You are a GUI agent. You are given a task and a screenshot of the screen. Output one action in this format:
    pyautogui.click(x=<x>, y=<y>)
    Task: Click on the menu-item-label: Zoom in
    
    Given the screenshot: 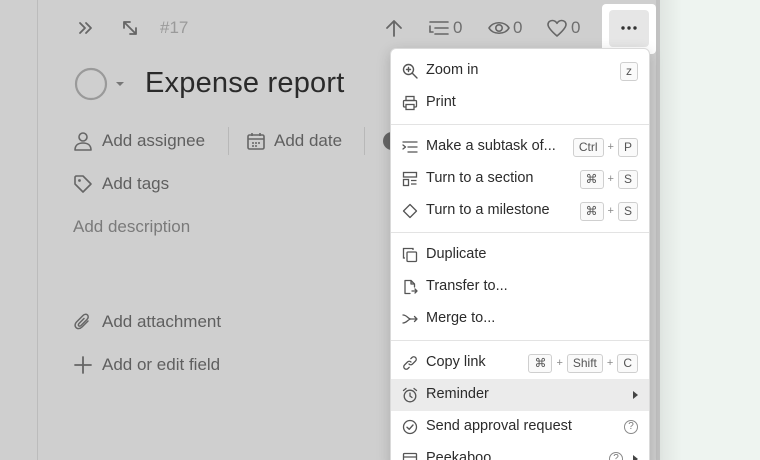 What is the action you would take?
    pyautogui.click(x=452, y=70)
    